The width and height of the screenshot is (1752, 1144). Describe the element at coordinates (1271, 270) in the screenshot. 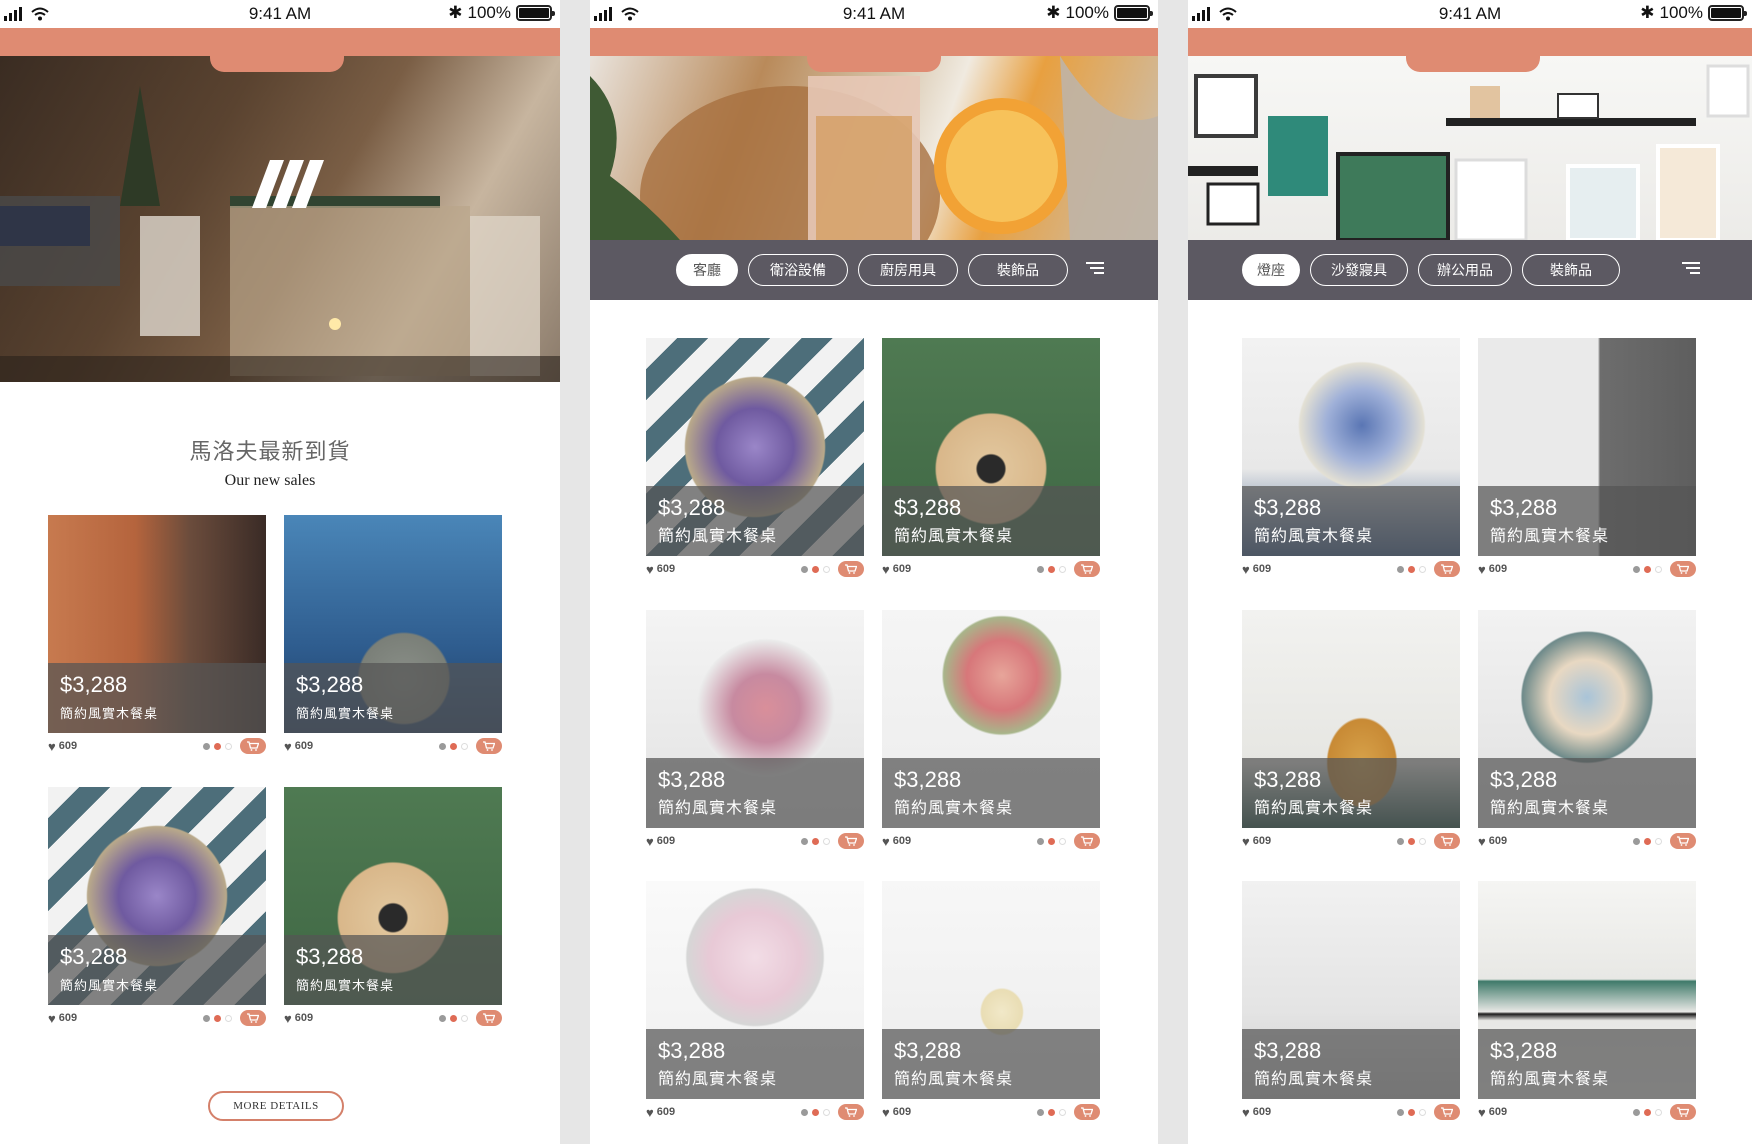

I see `category-chip: 燈座` at that location.